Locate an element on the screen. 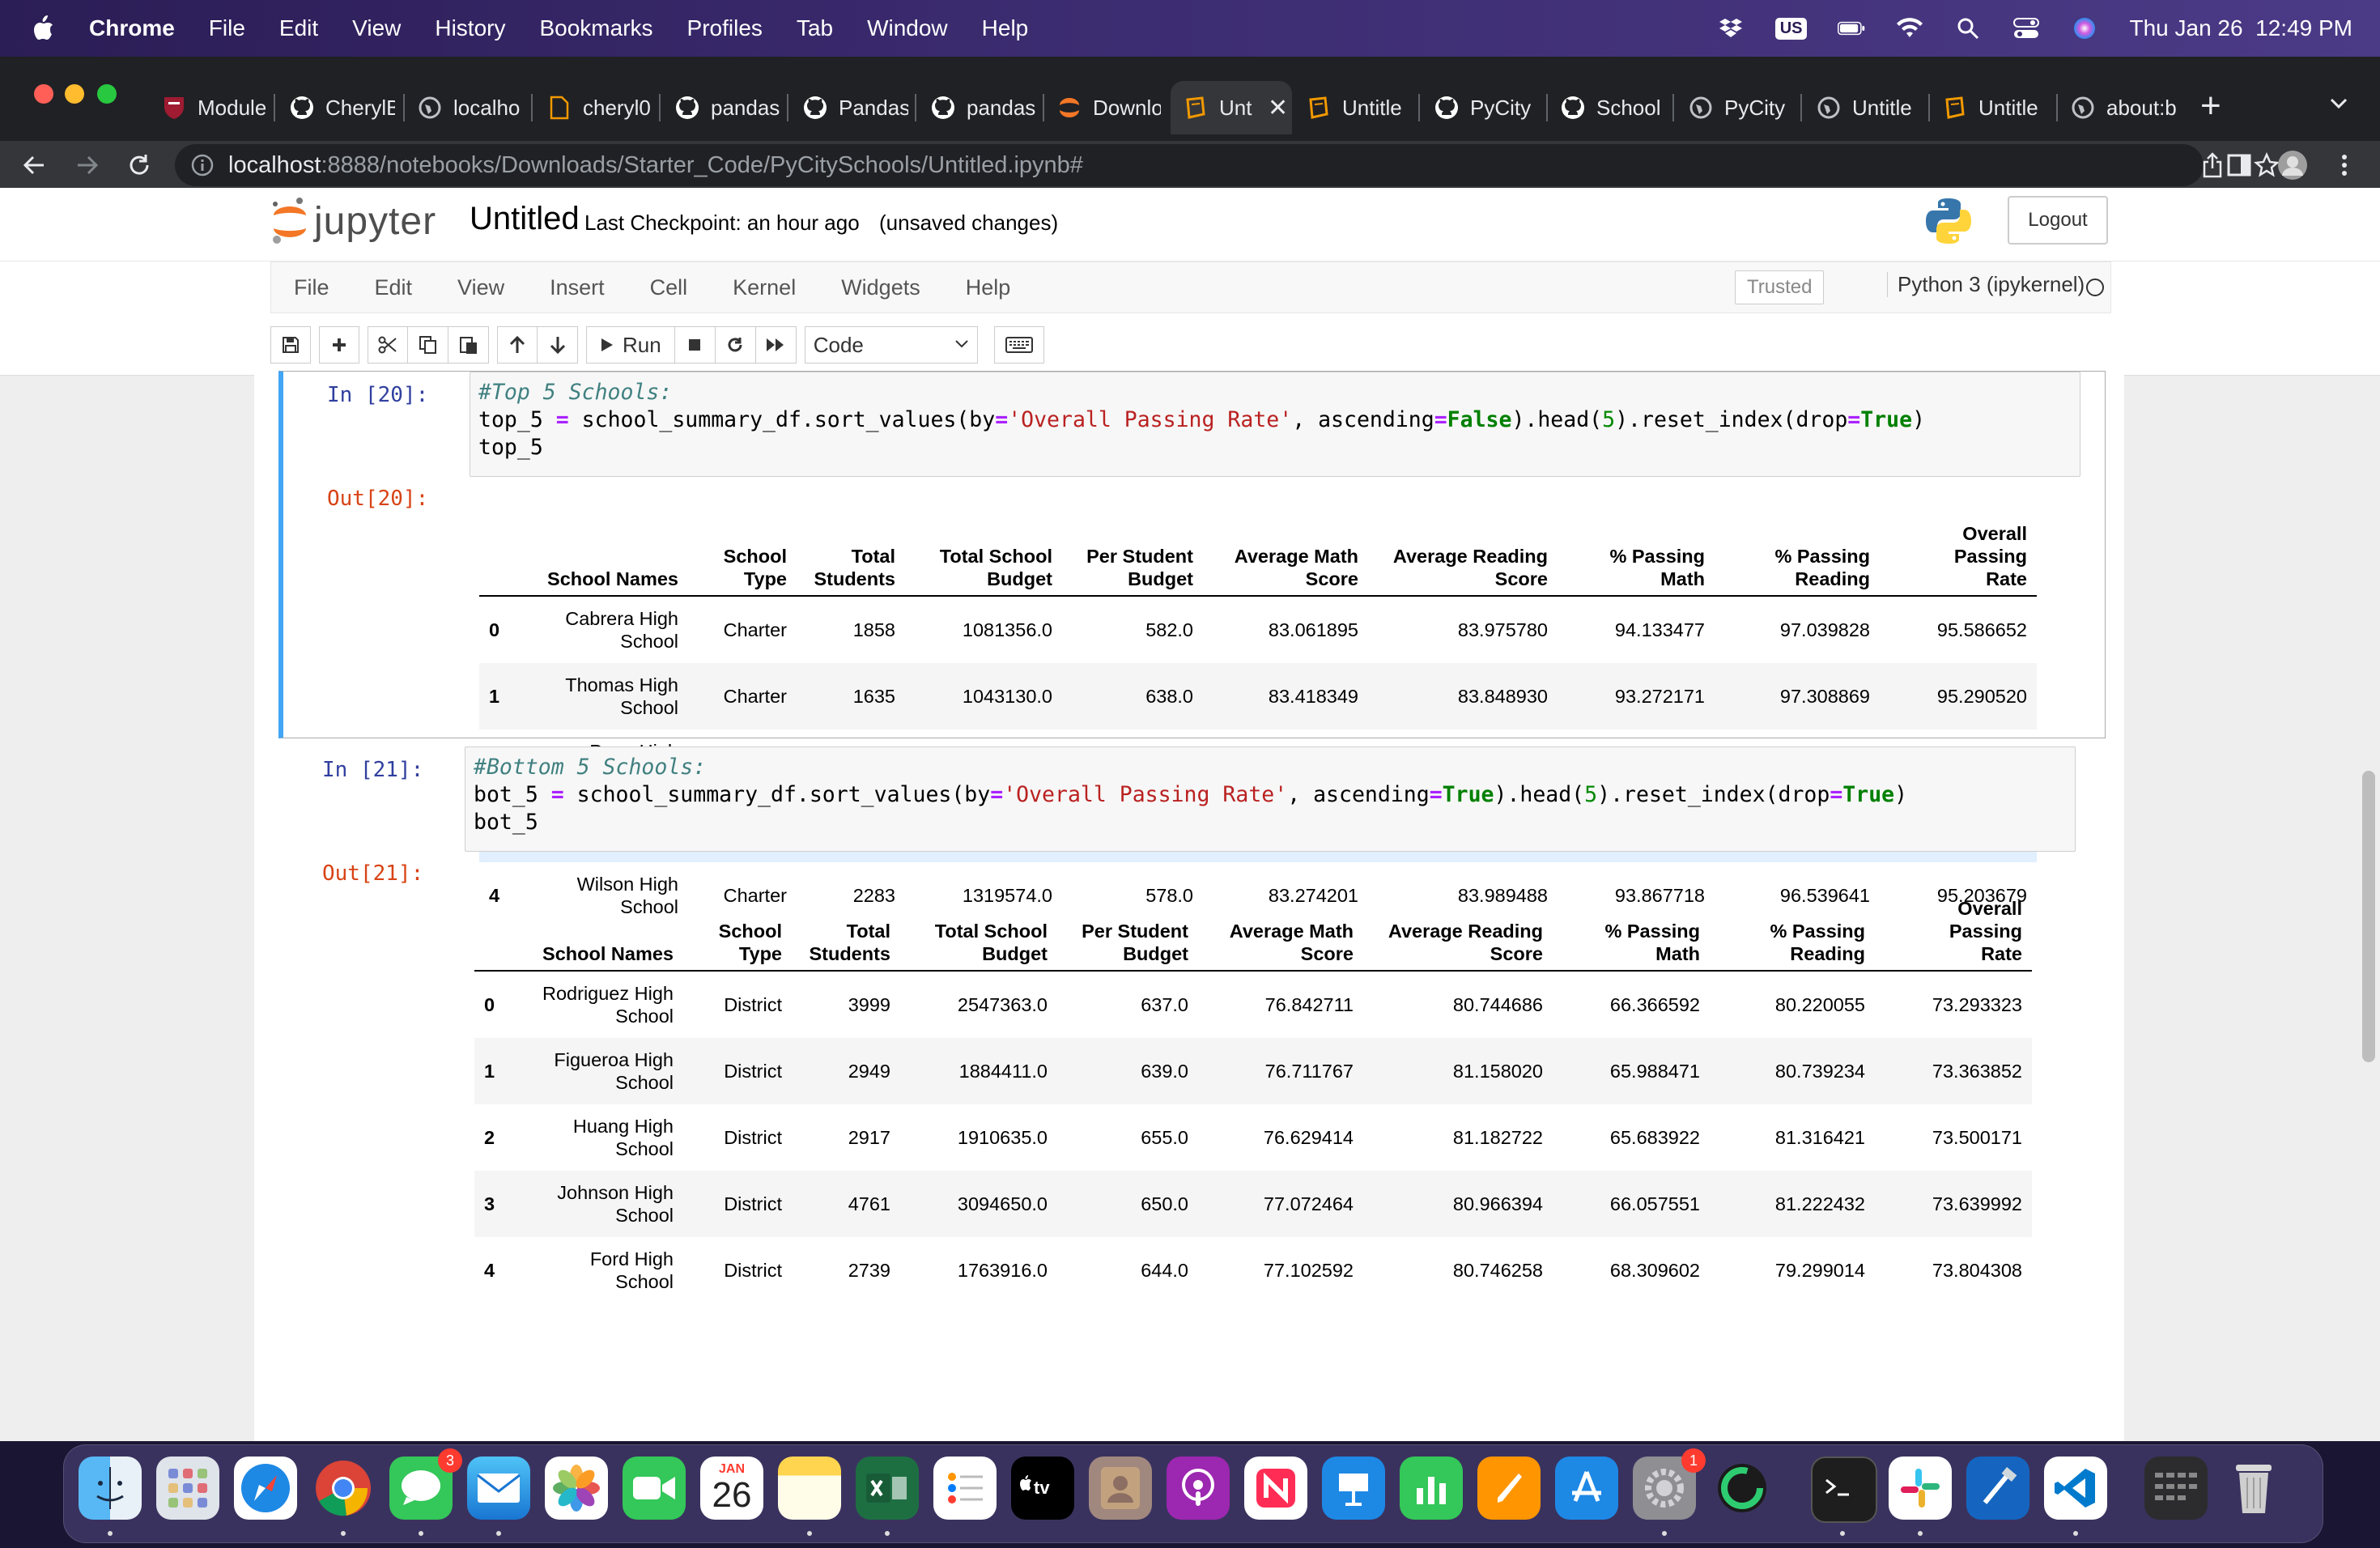  trash-icon is located at coordinates (2253, 1489).